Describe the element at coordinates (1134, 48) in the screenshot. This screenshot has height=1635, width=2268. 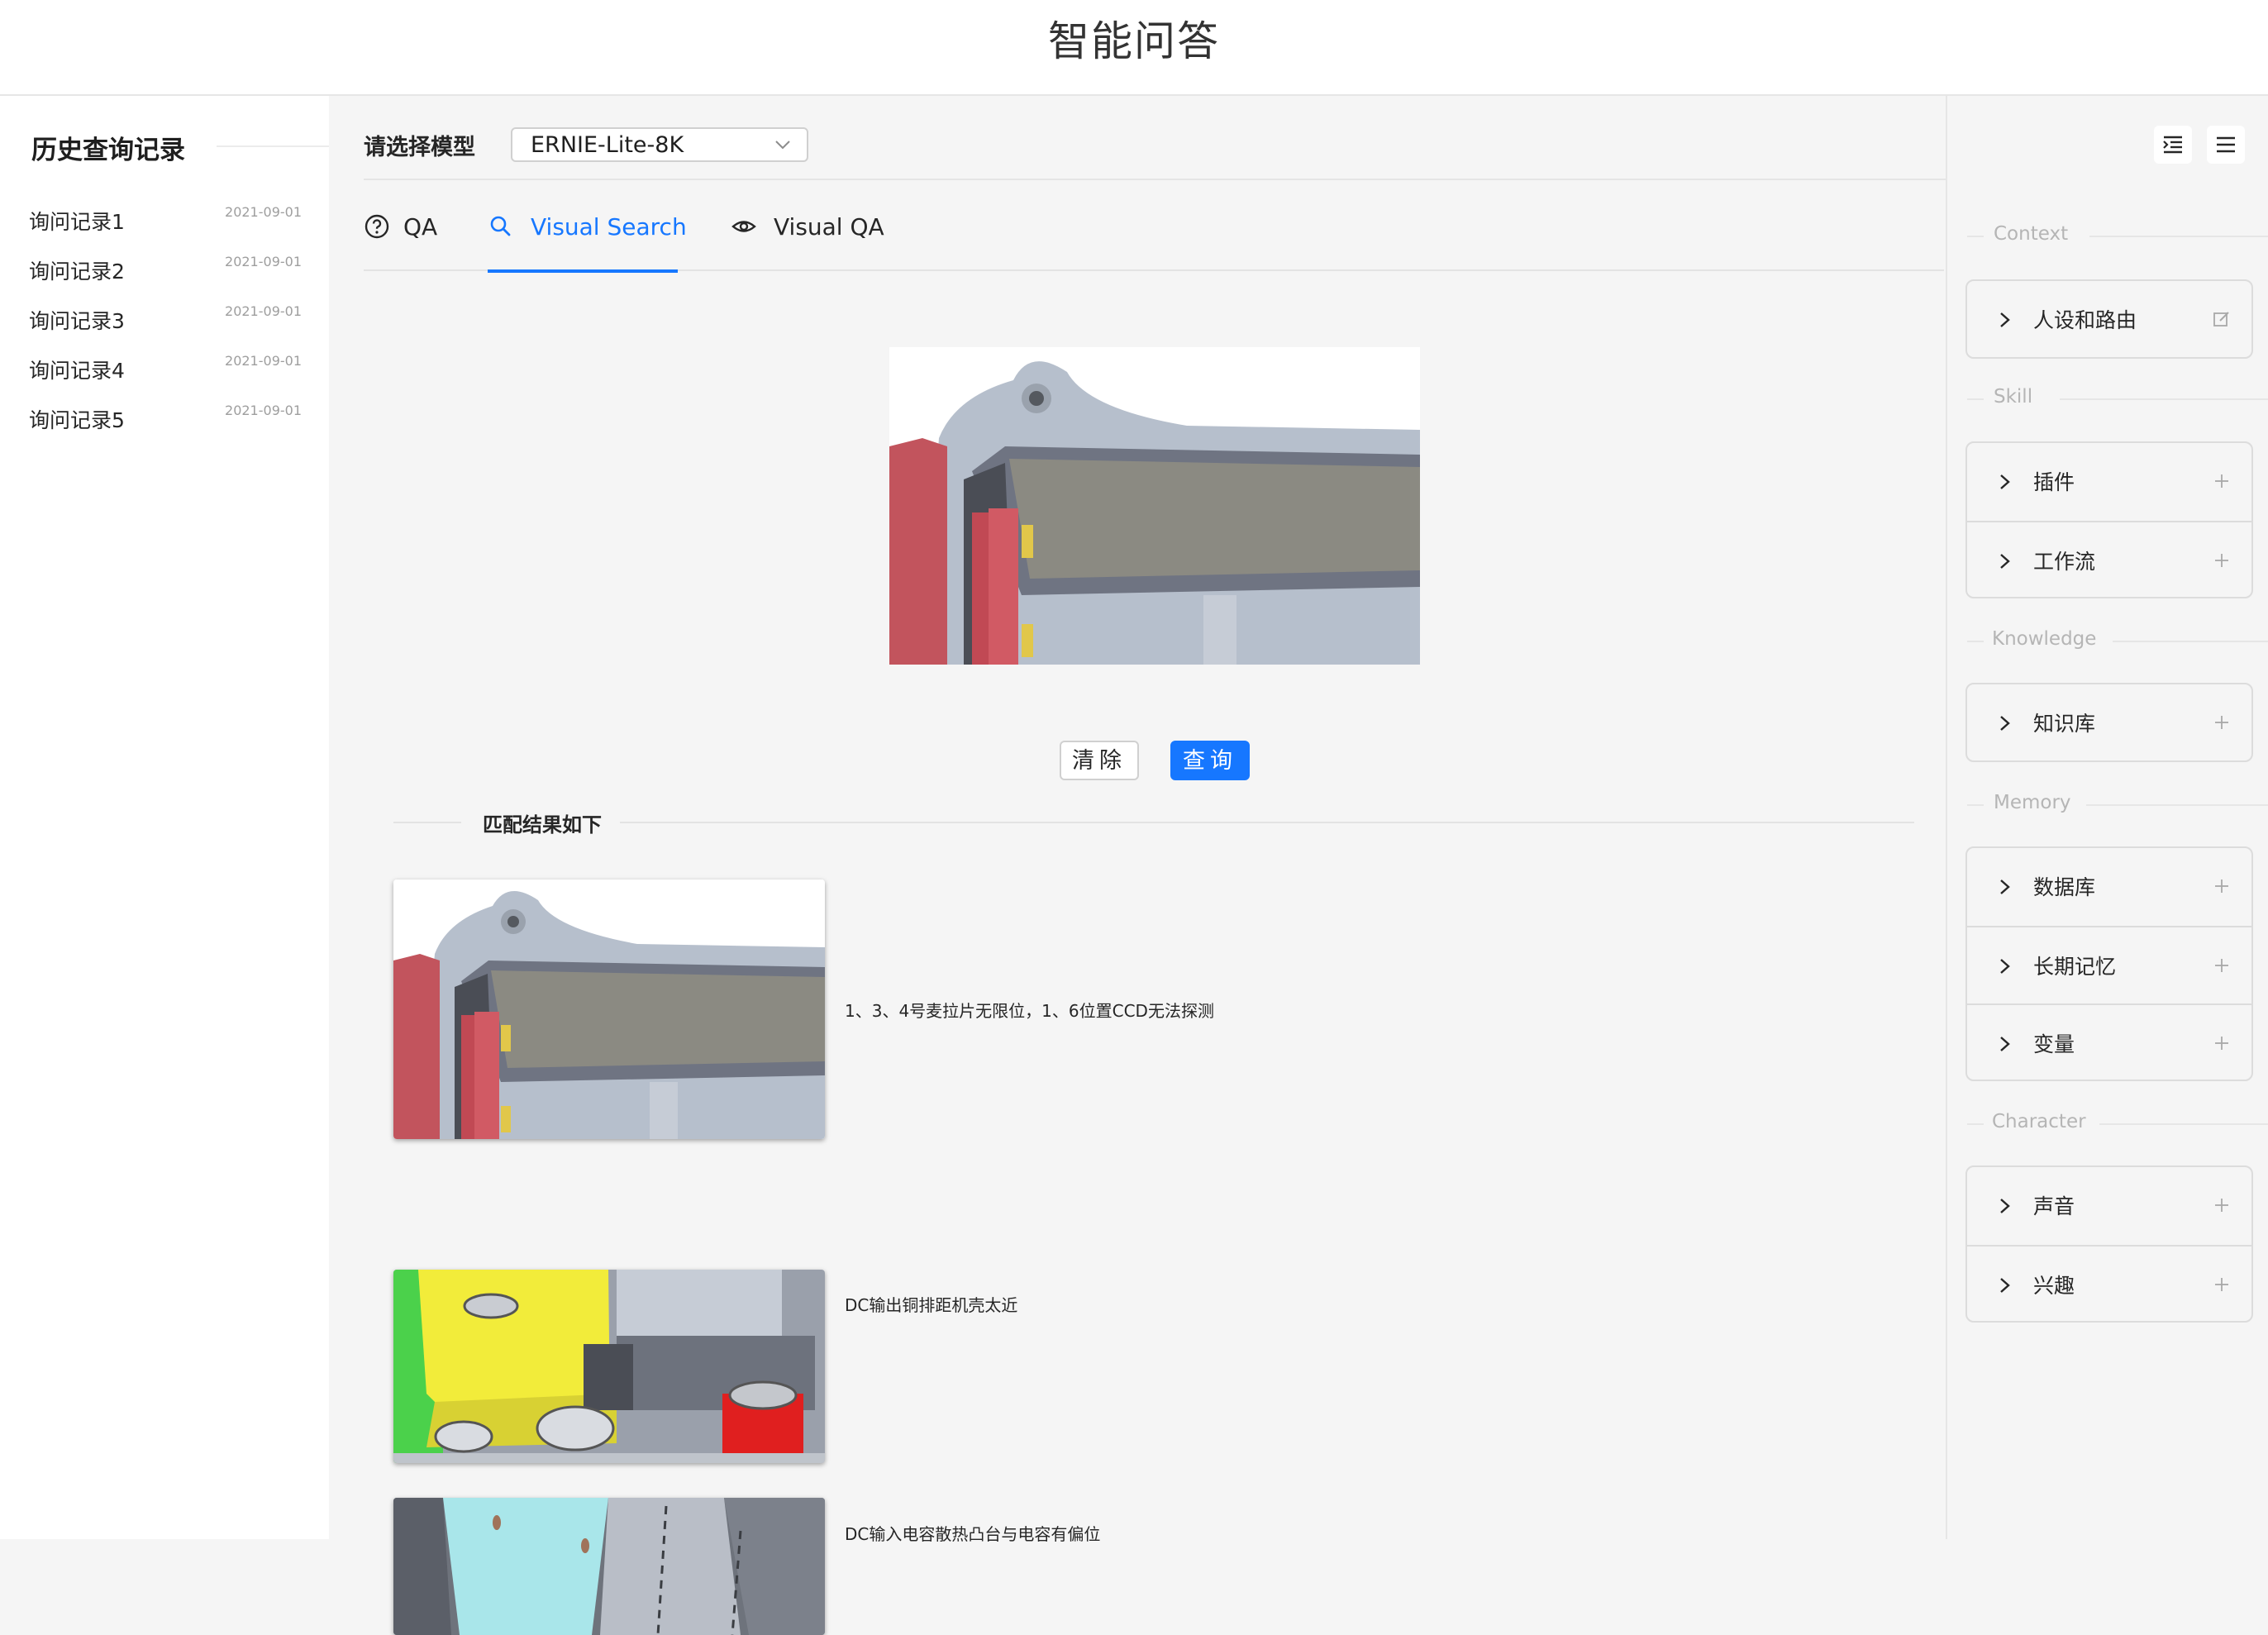
I see `top-bar: 智能问答` at that location.